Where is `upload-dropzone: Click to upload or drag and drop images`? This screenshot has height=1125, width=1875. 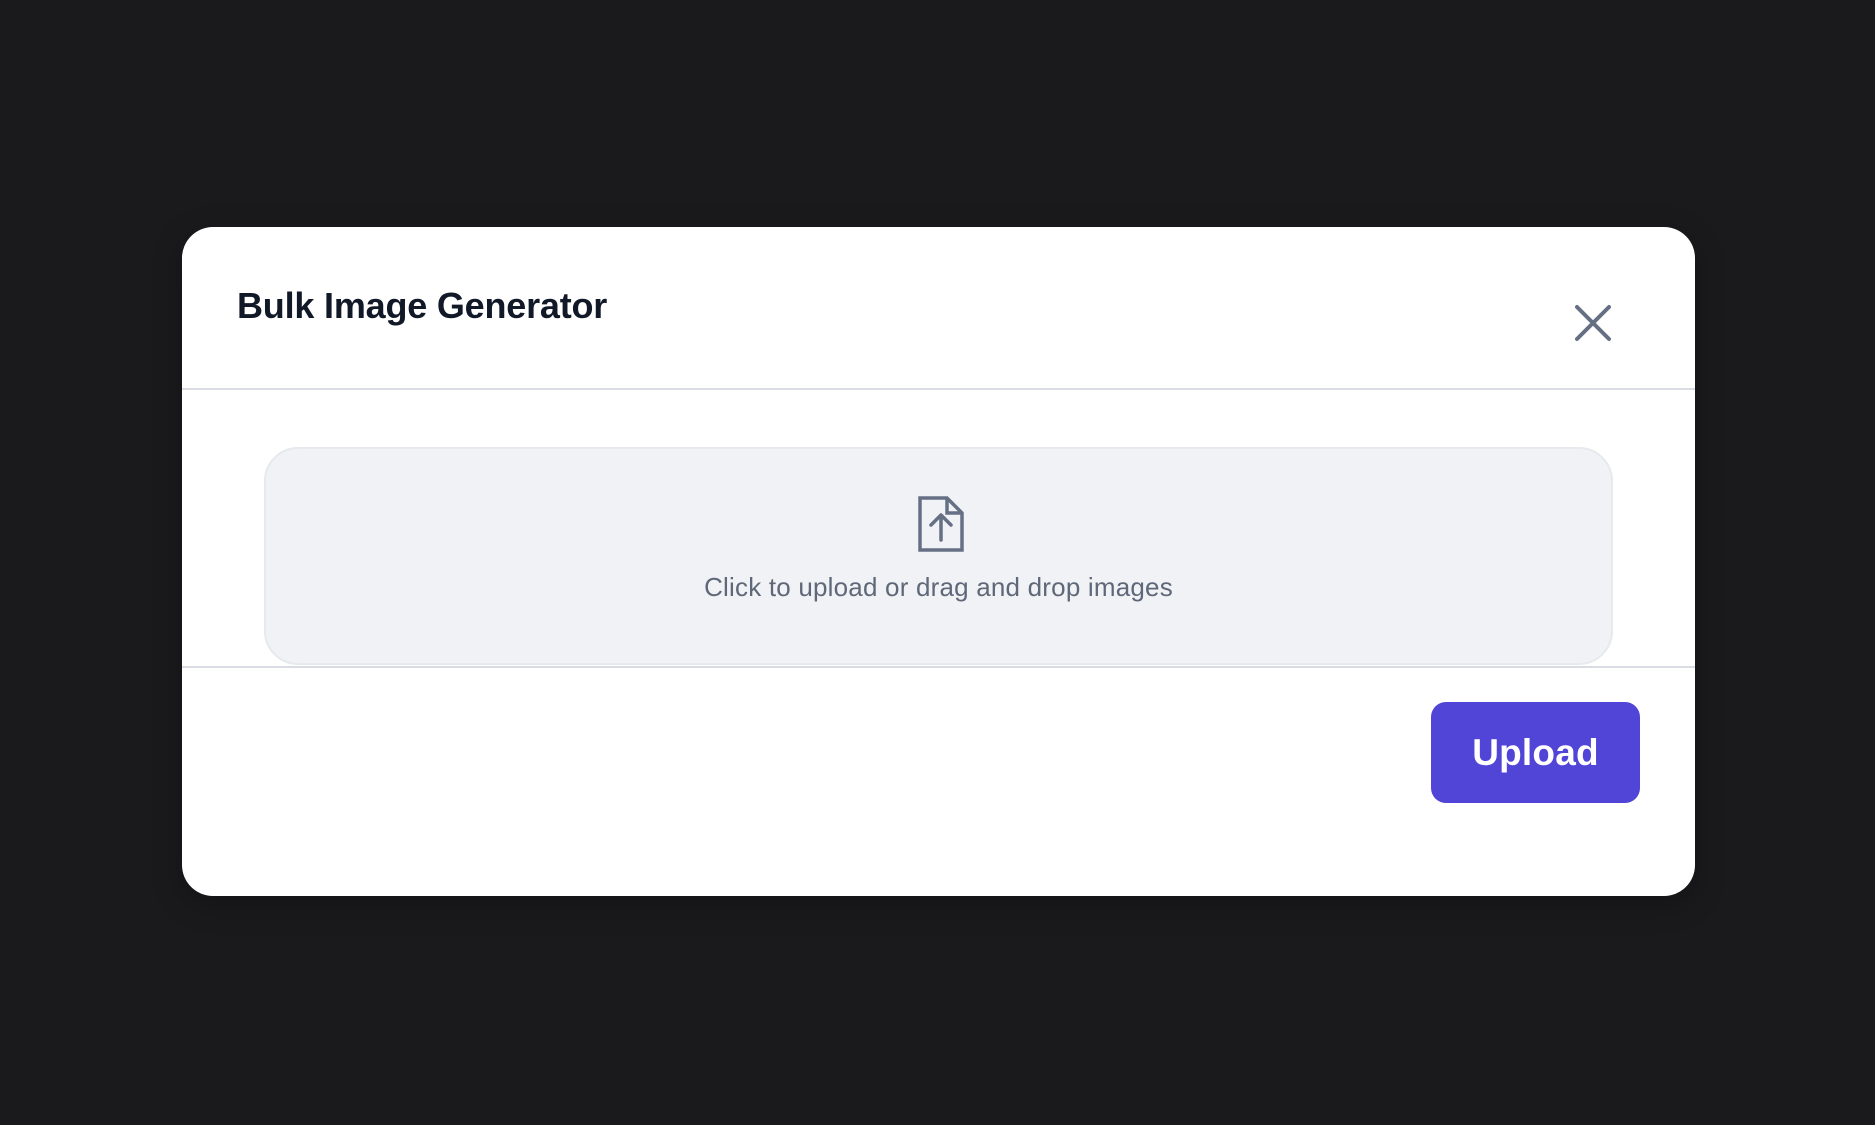 upload-dropzone: Click to upload or drag and drop images is located at coordinates (938, 556).